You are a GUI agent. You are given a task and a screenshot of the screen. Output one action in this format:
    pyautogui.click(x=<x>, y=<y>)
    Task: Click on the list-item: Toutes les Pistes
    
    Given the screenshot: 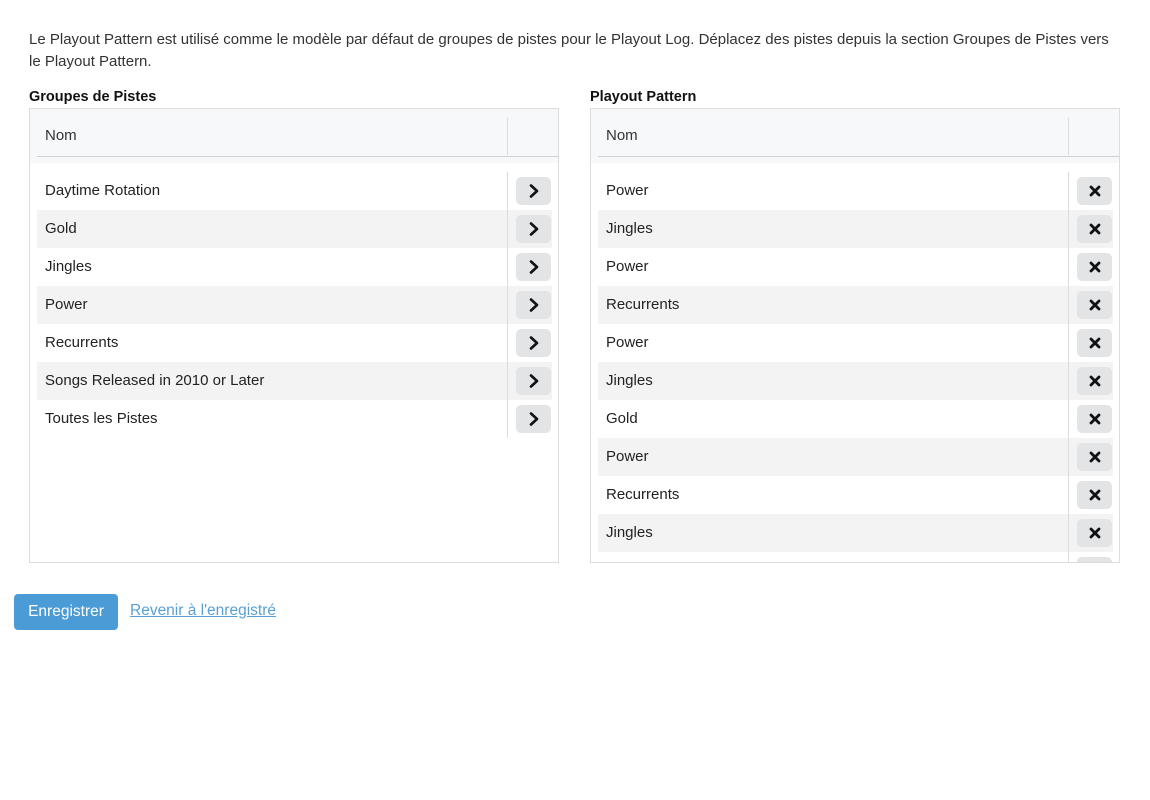 What is the action you would take?
    pyautogui.click(x=294, y=419)
    